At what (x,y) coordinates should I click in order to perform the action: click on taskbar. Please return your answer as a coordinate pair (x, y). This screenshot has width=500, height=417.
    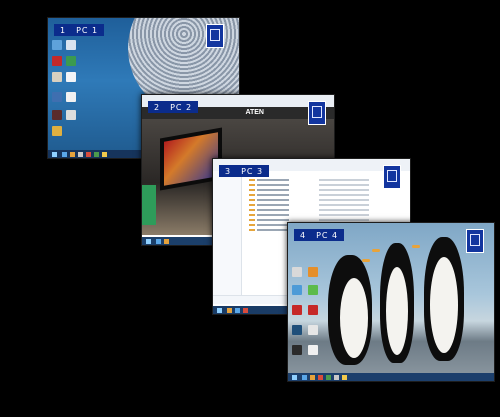
    Looking at the image, I should click on (391, 377).